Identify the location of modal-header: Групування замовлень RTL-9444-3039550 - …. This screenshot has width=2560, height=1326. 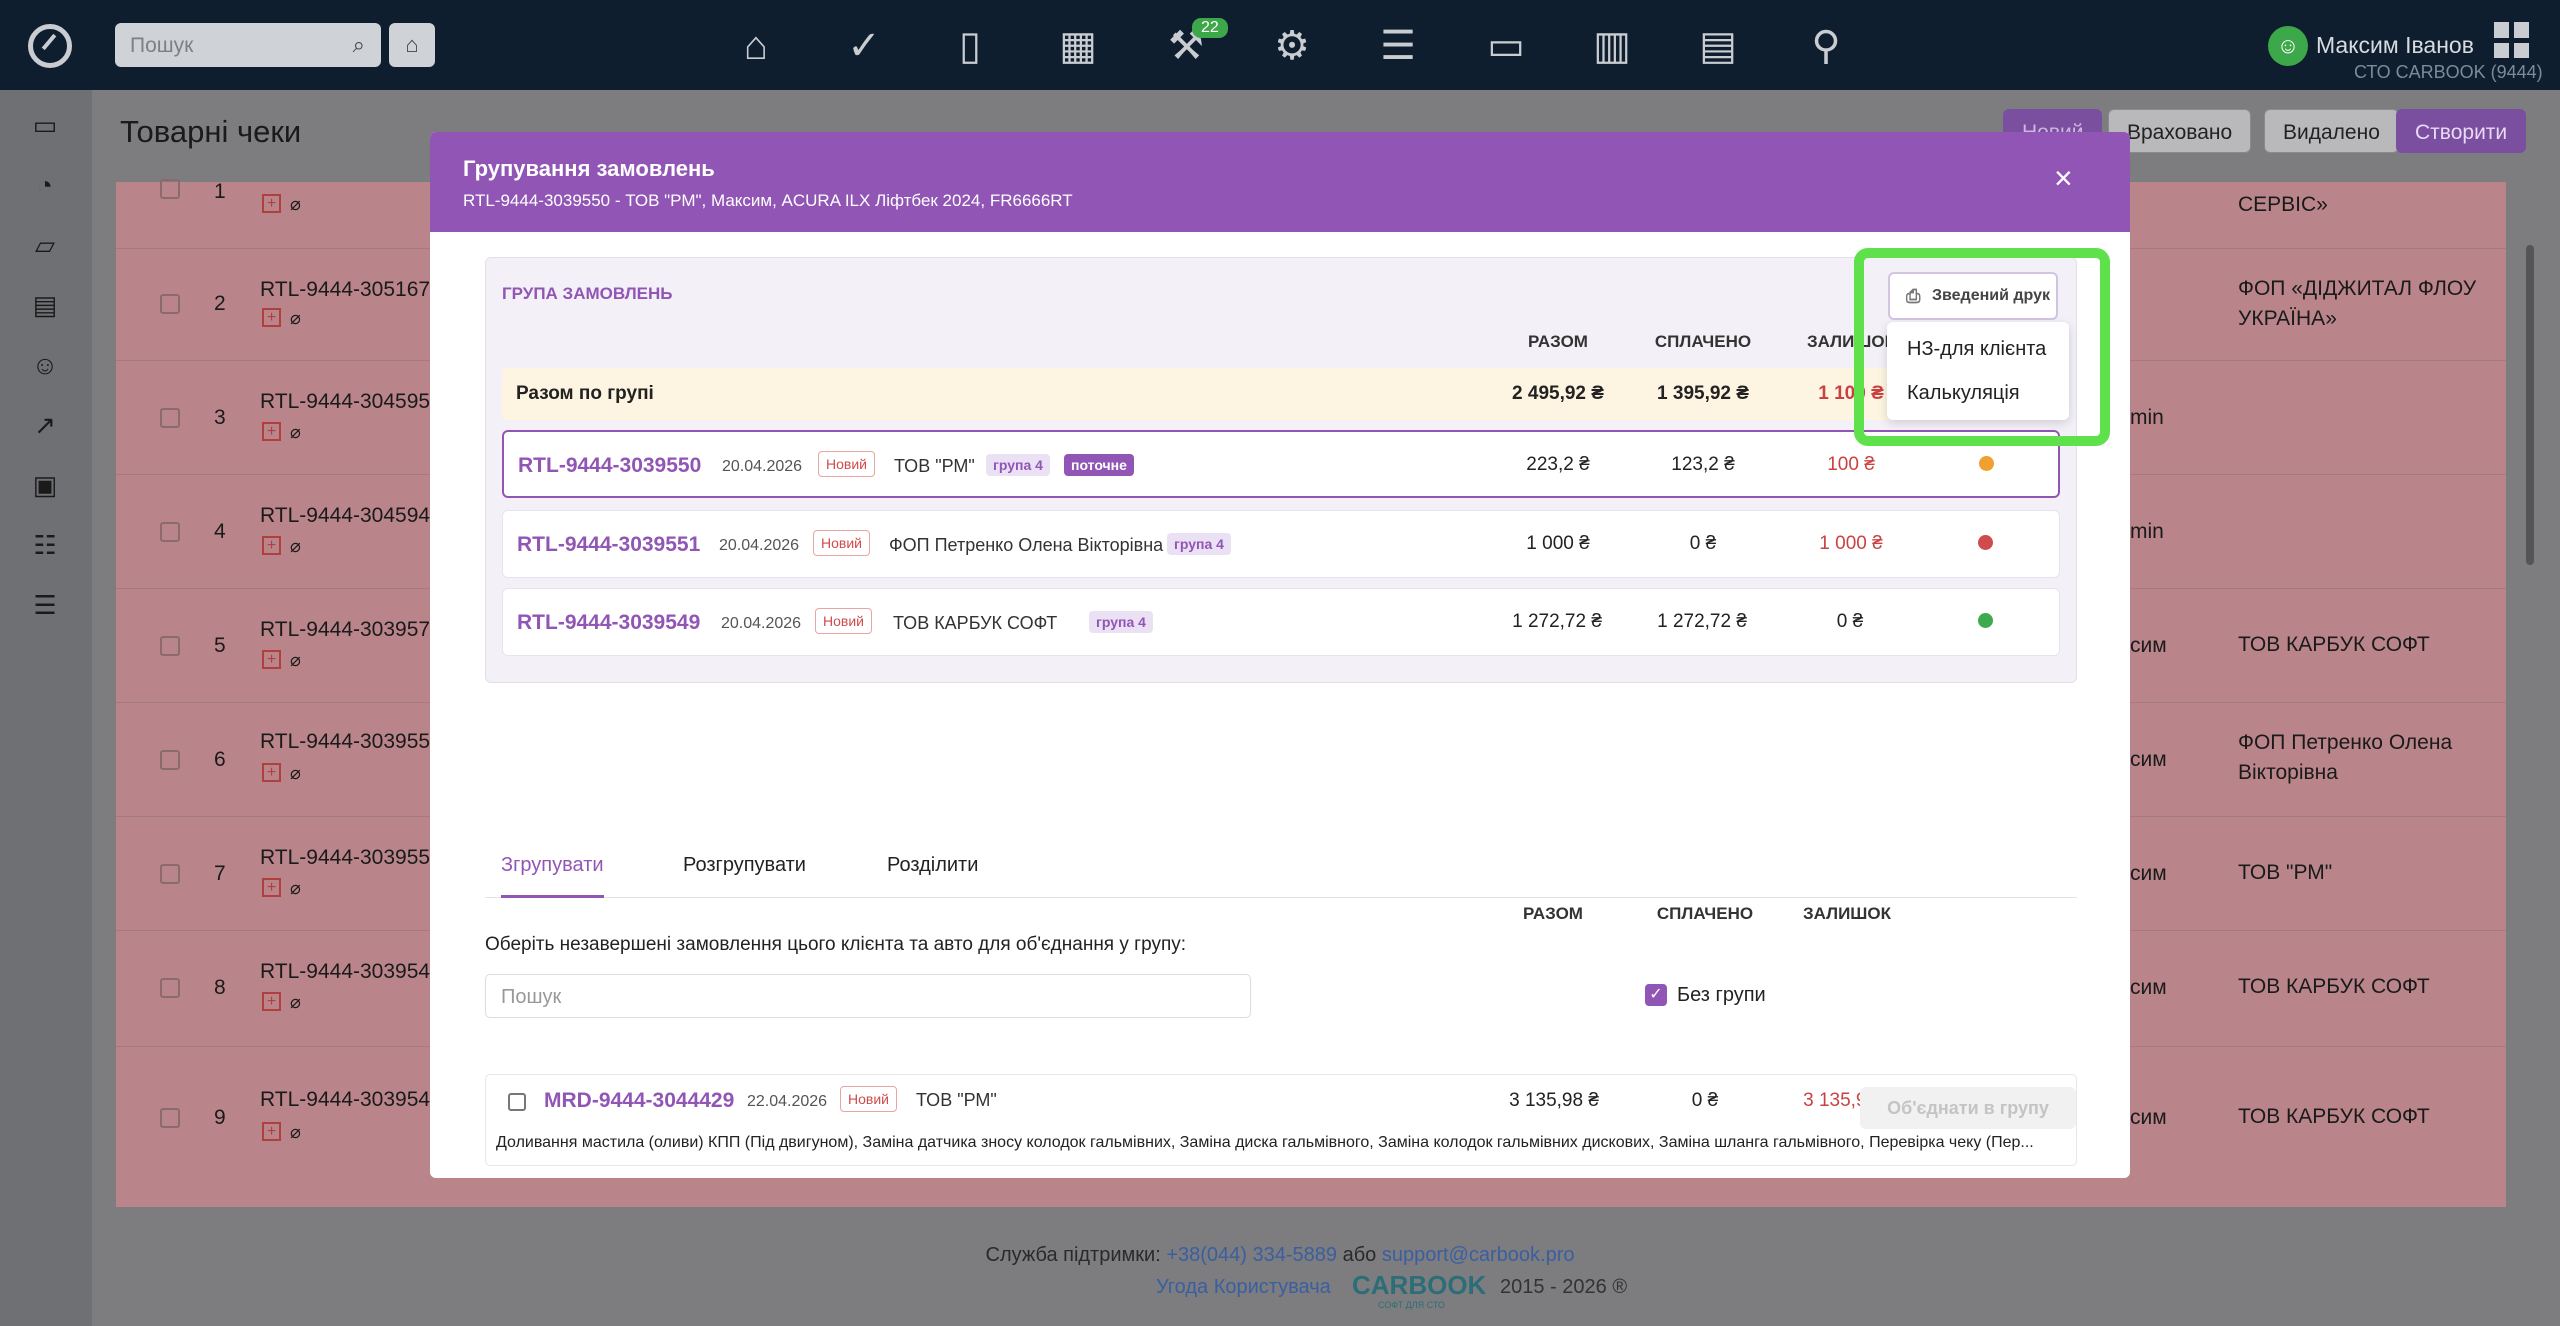
(1280, 182).